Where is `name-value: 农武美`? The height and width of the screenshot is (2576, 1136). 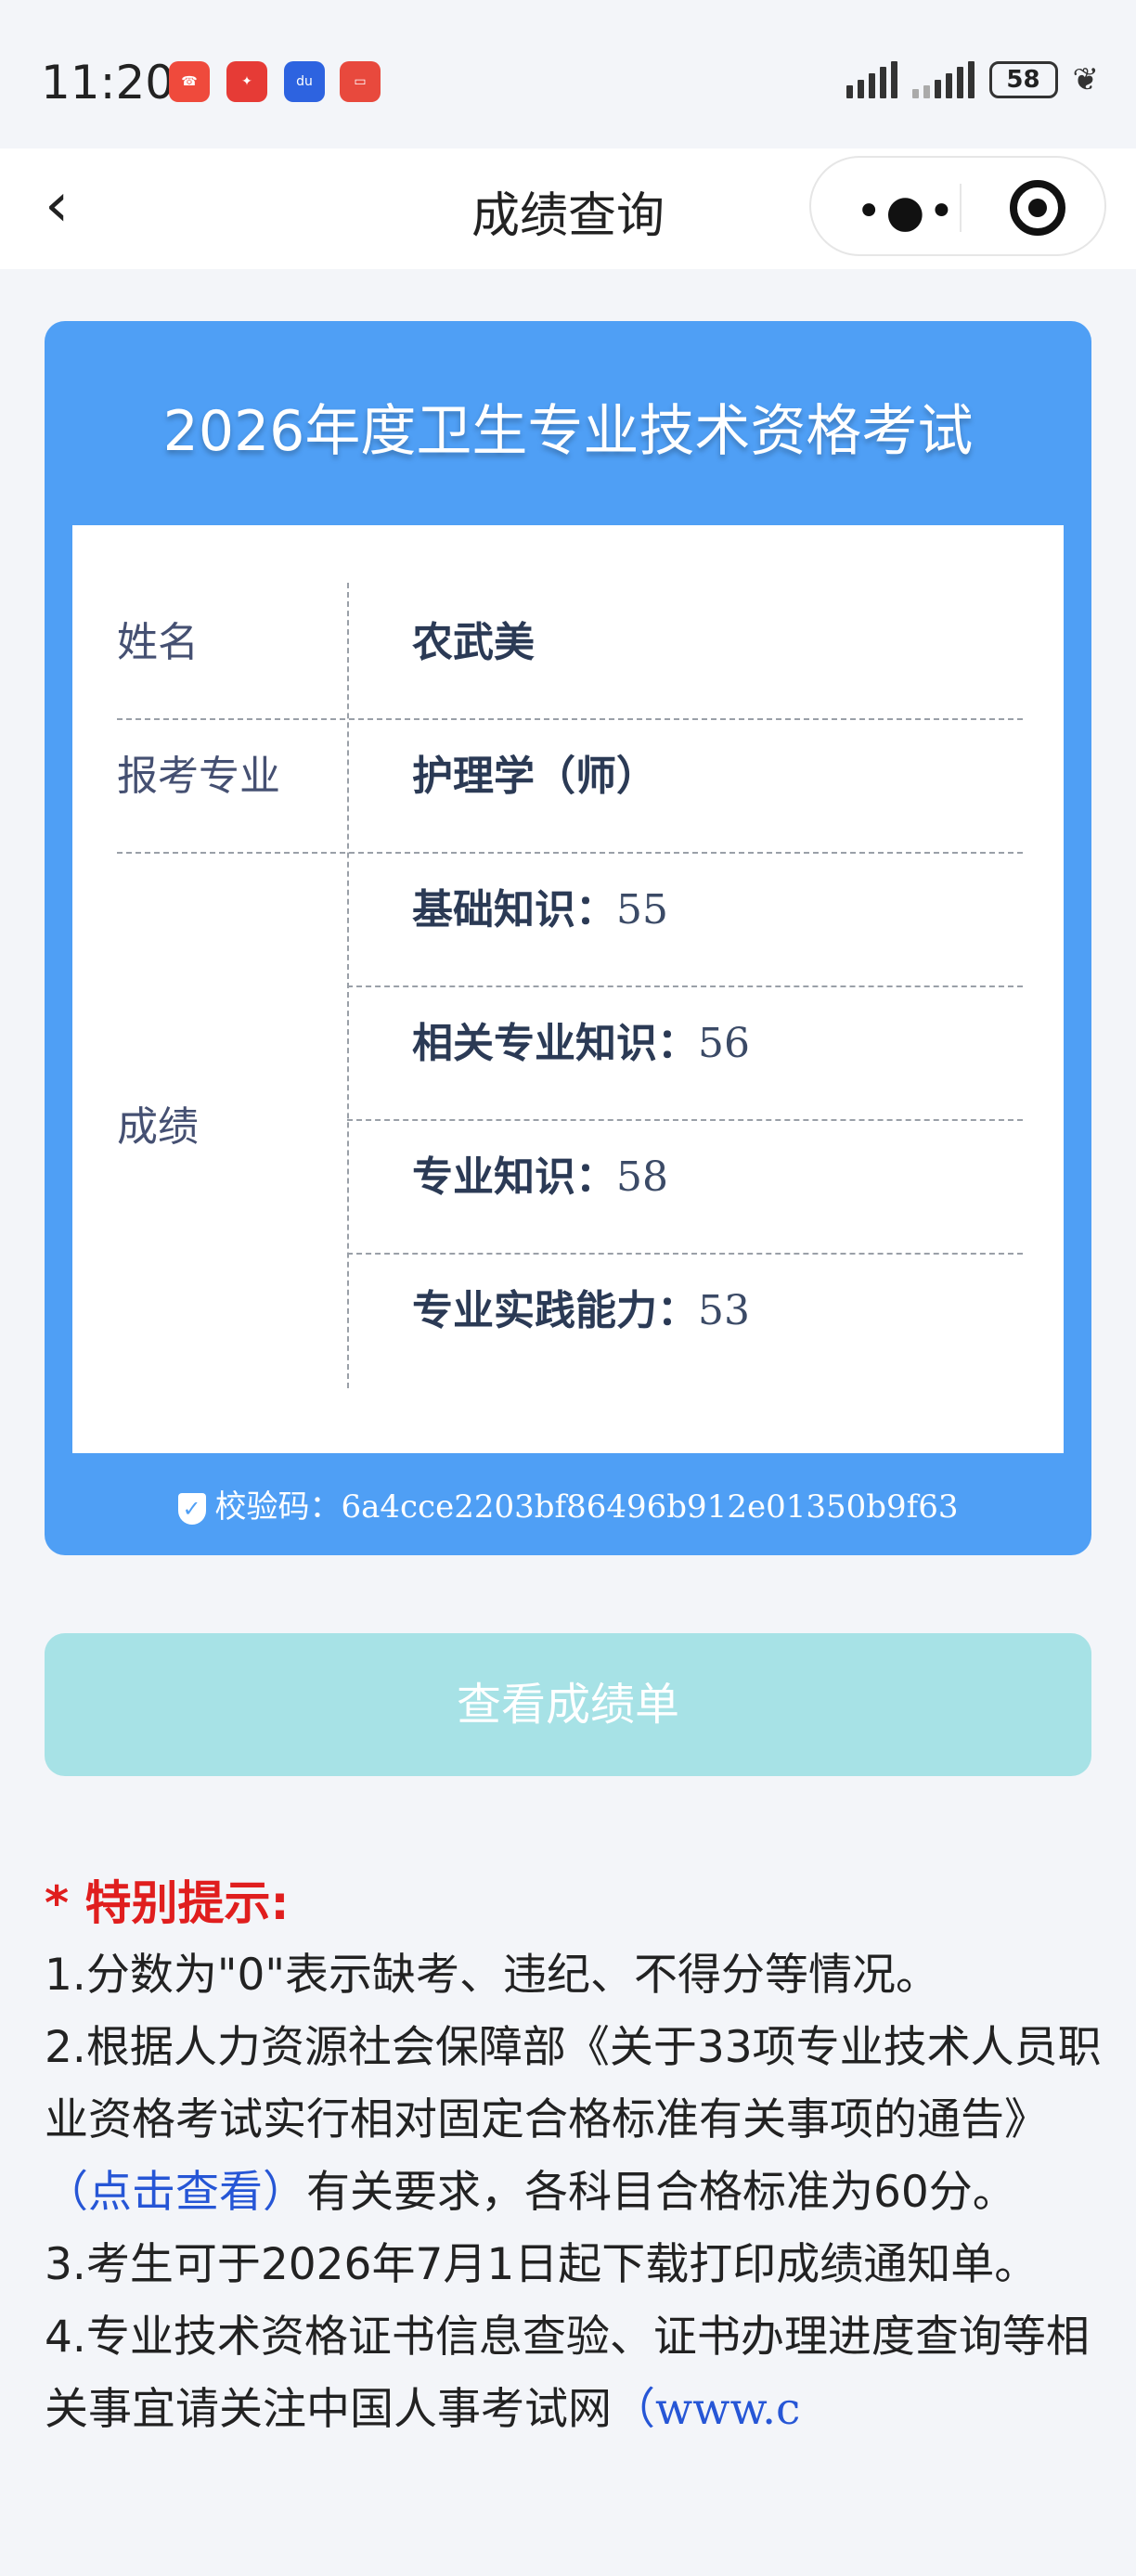
name-value: 农武美 is located at coordinates (473, 642).